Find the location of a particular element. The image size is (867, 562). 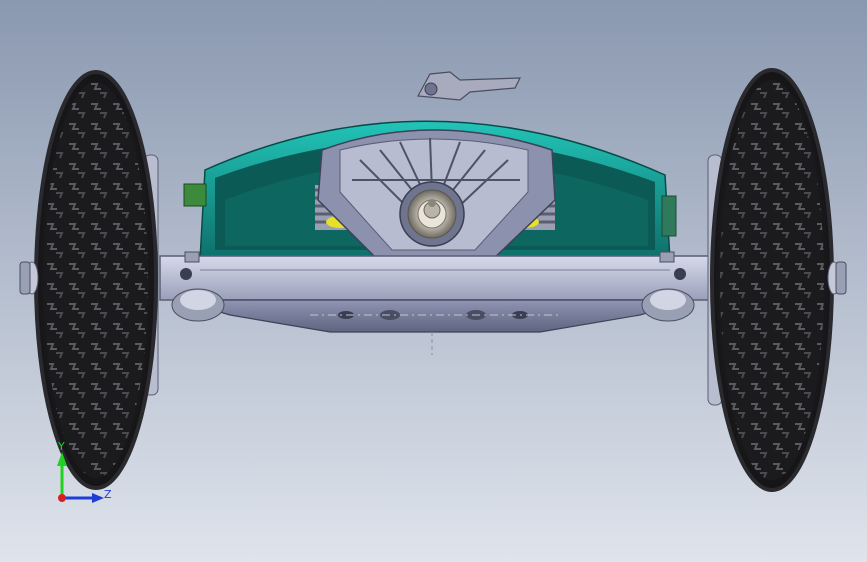

triad-y-label: Y is located at coordinates (61, 446).